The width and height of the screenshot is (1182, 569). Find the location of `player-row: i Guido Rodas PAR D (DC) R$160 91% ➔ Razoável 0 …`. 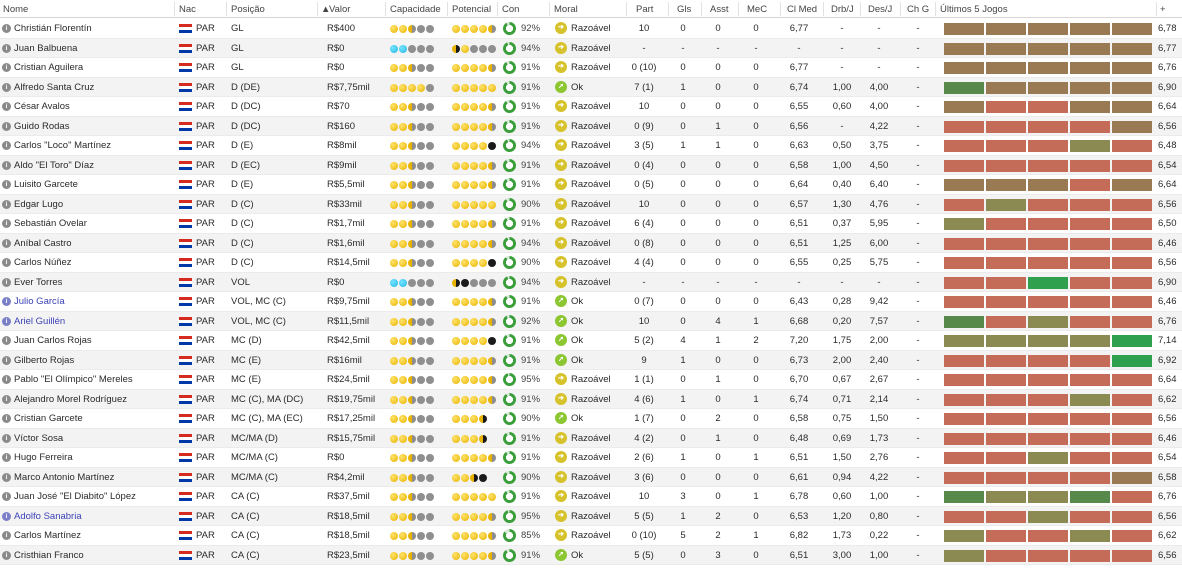

player-row: i Guido Rodas PAR D (DC) R$160 91% ➔ Razoável 0 … is located at coordinates (591, 126).